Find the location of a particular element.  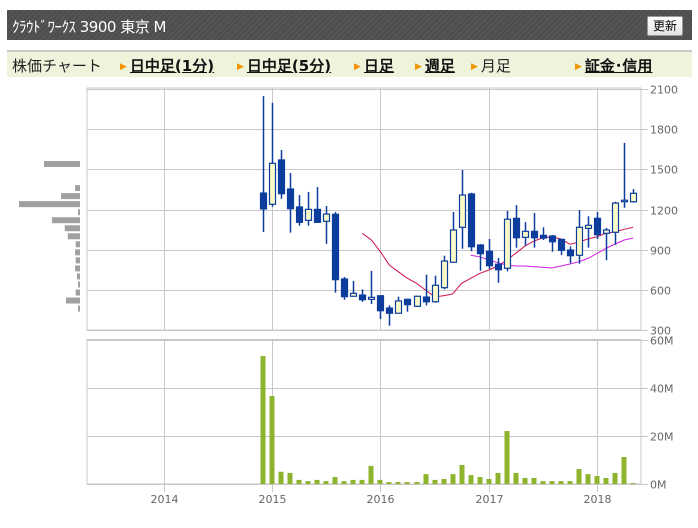

year-label: 2015 is located at coordinates (273, 499).